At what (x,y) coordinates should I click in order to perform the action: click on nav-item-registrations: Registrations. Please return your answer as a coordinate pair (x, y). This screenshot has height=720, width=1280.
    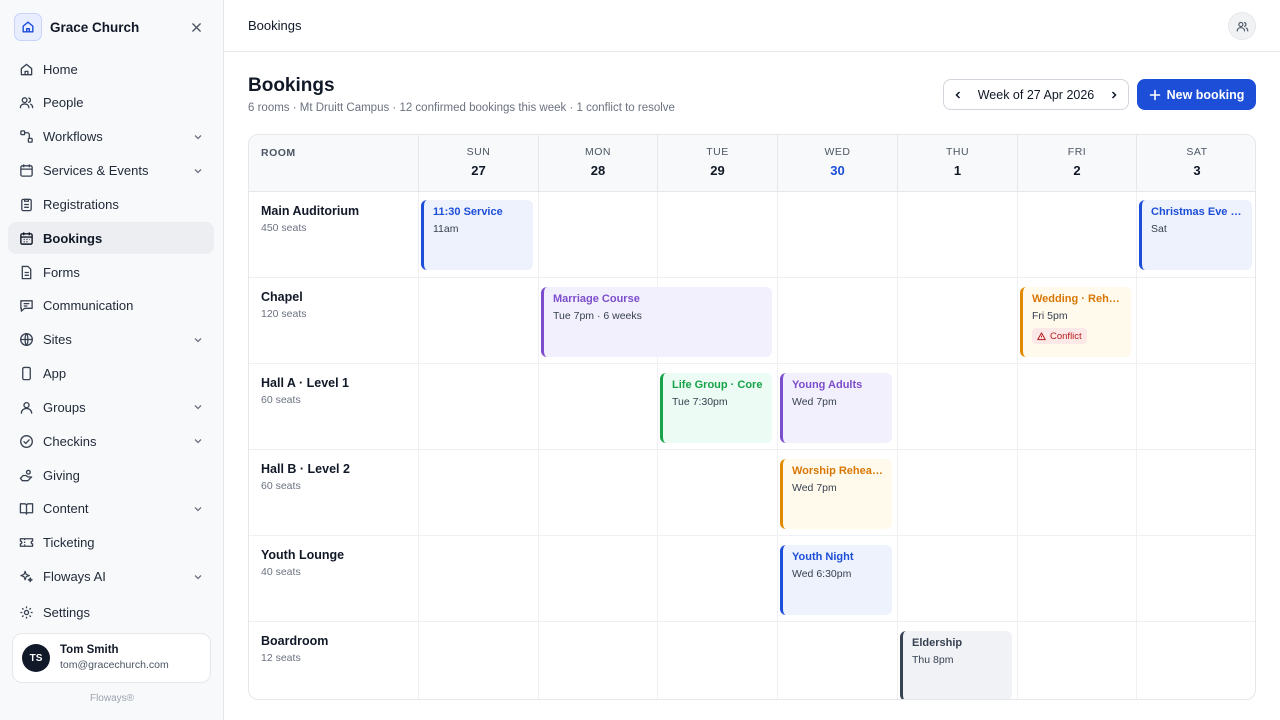
    Looking at the image, I should click on (111, 204).